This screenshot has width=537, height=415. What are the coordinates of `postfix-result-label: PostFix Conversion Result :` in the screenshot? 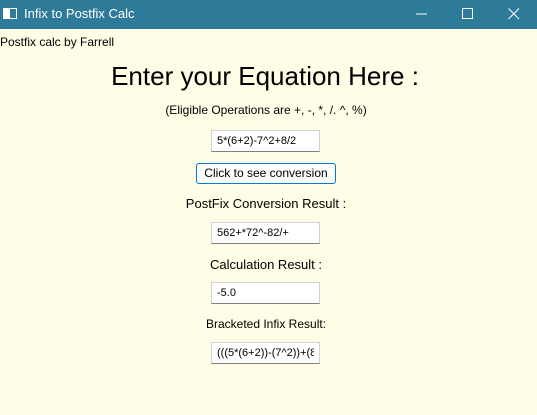 It's located at (266, 203).